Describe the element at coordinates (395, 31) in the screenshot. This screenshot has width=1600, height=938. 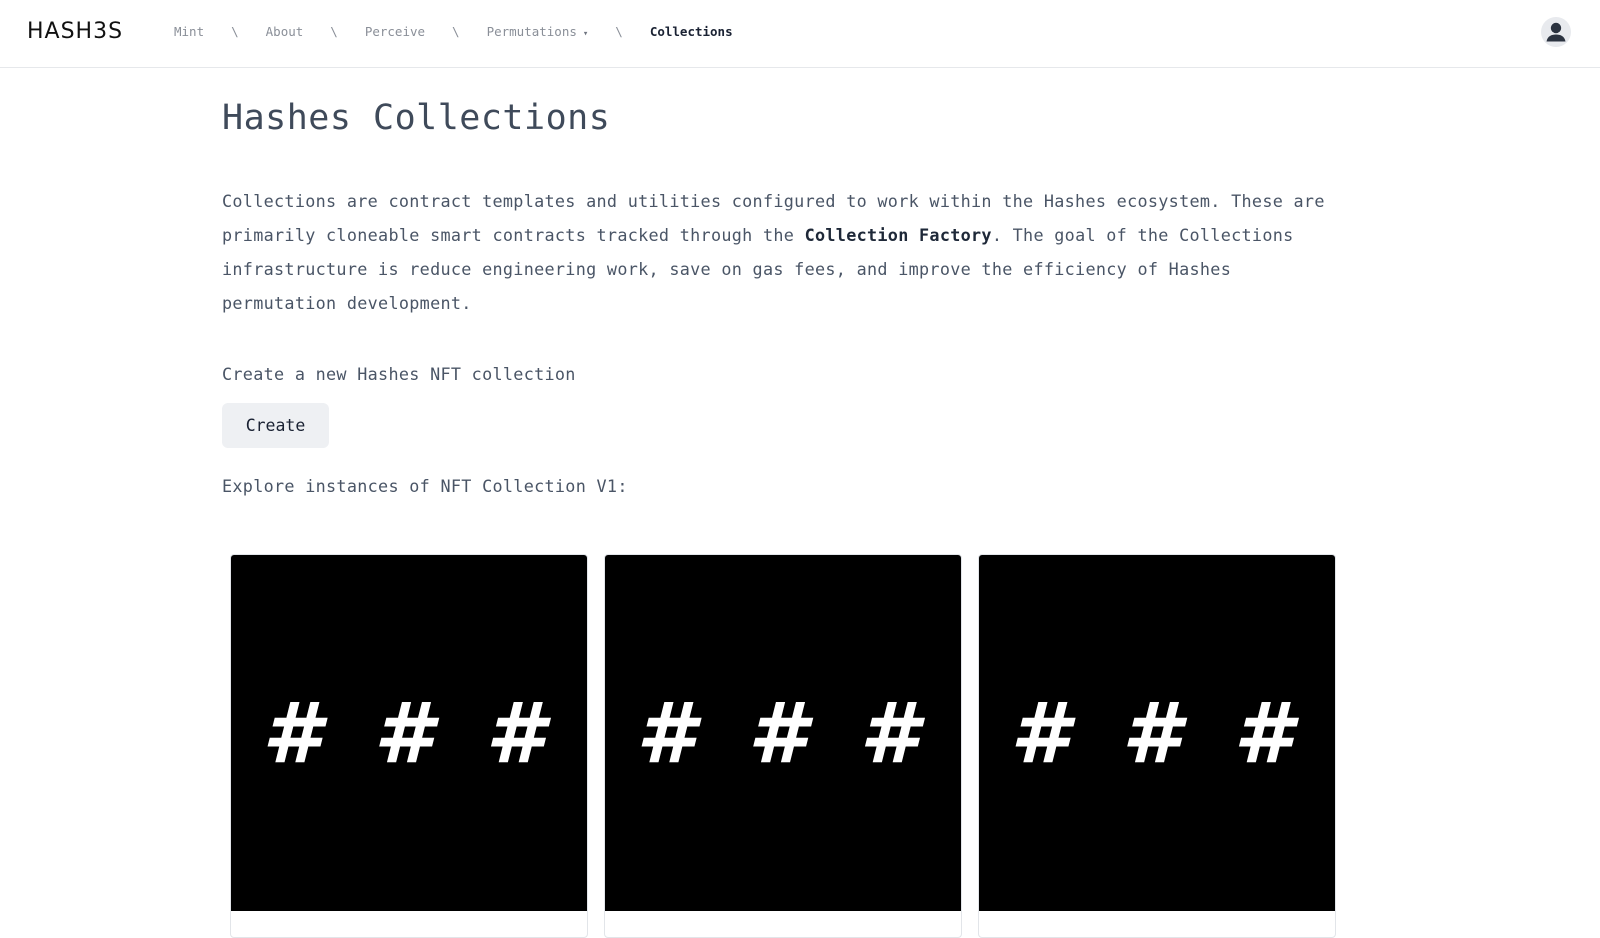
I see `nav-perceive: Perceive` at that location.